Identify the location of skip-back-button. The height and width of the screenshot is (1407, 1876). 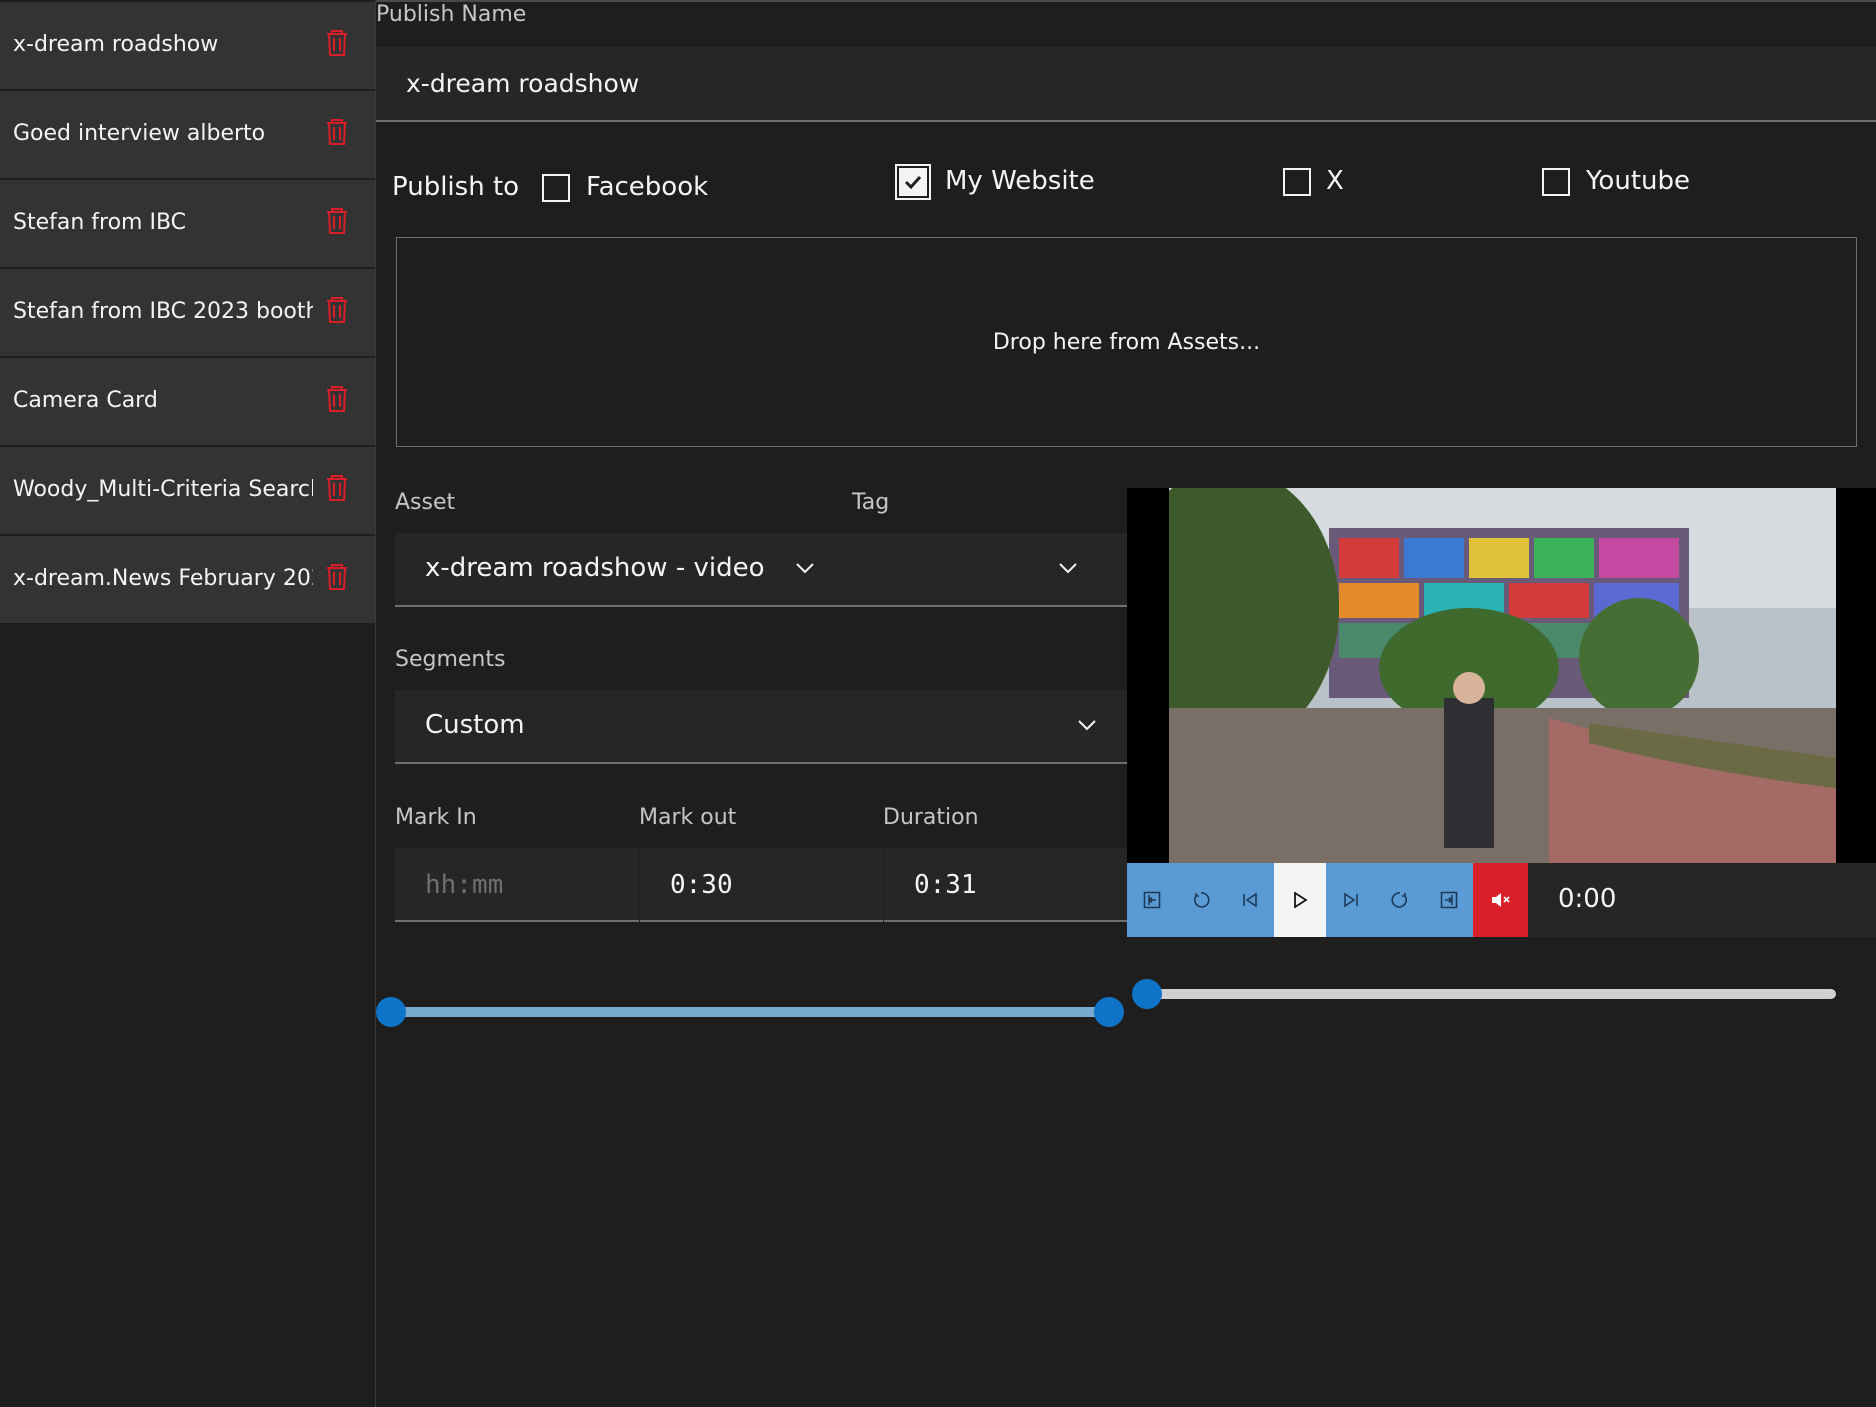
(1249, 900).